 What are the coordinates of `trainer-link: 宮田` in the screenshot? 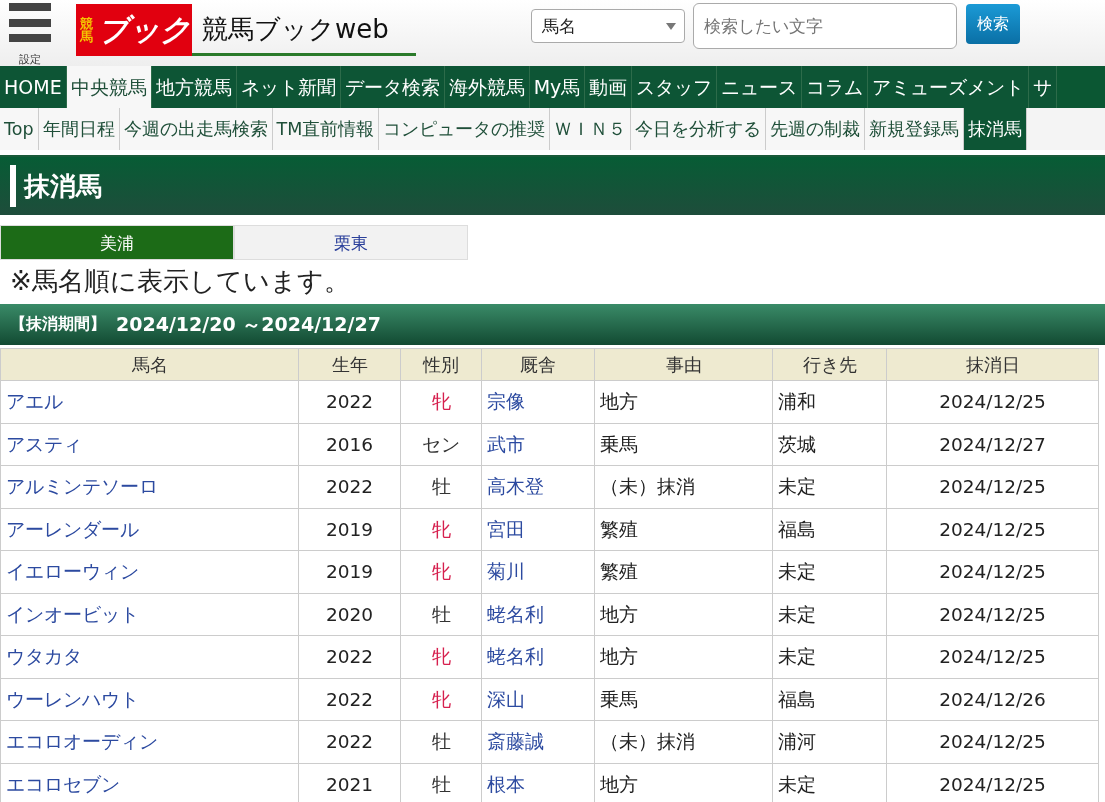 It's located at (538, 529).